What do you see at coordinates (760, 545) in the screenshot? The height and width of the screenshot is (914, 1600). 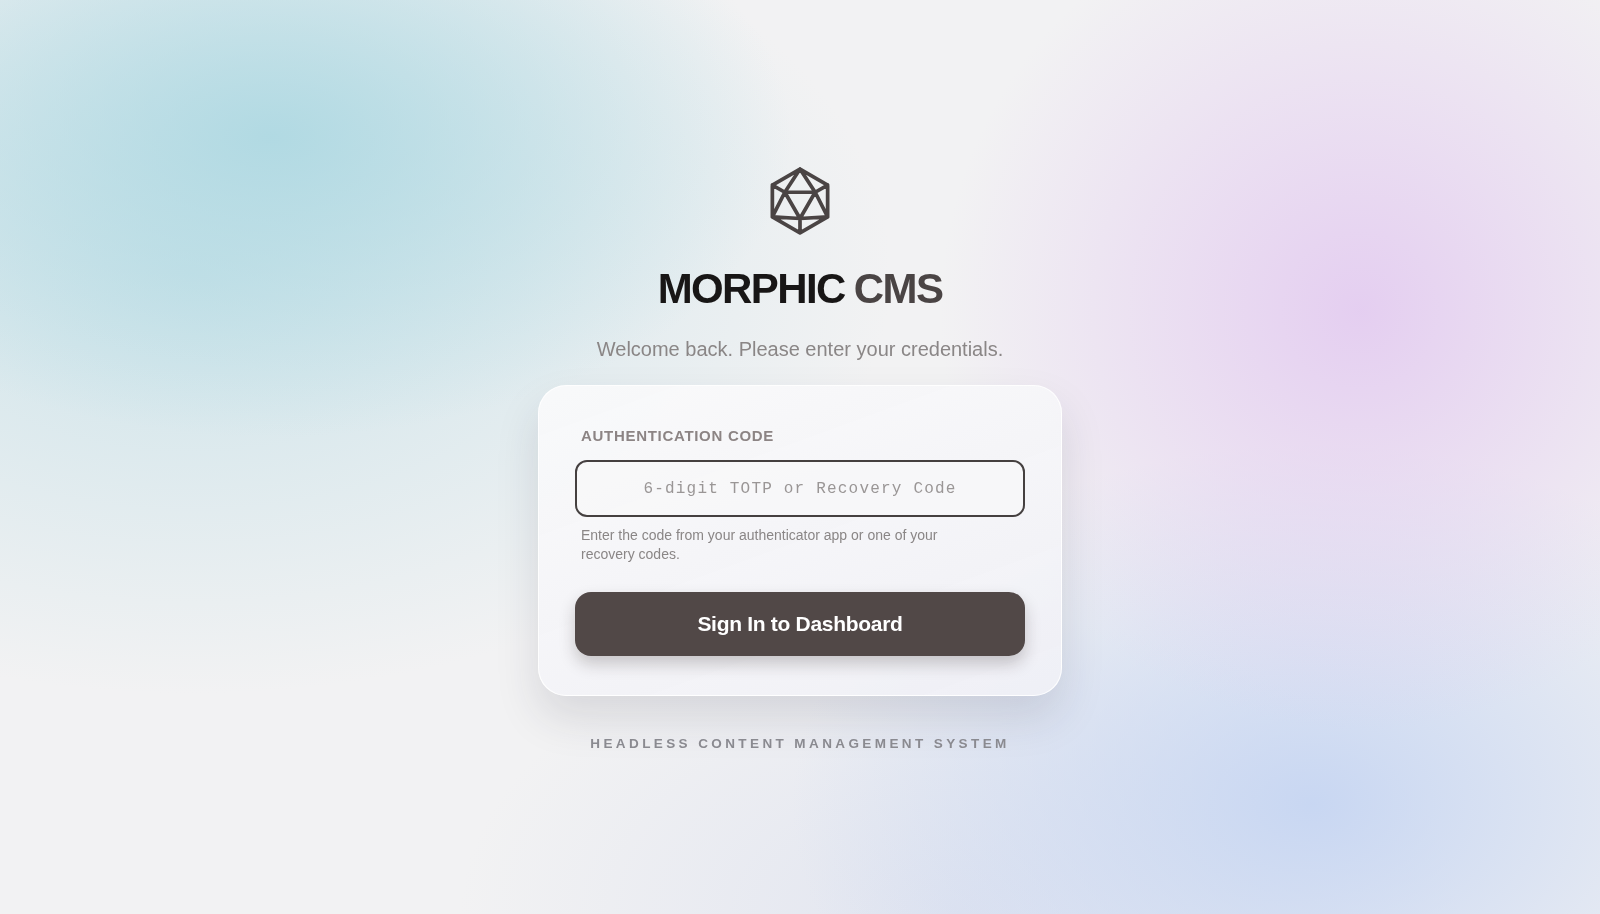 I see `help-text: Enter the code from your authenticator app or one of your recovery codes.` at bounding box center [760, 545].